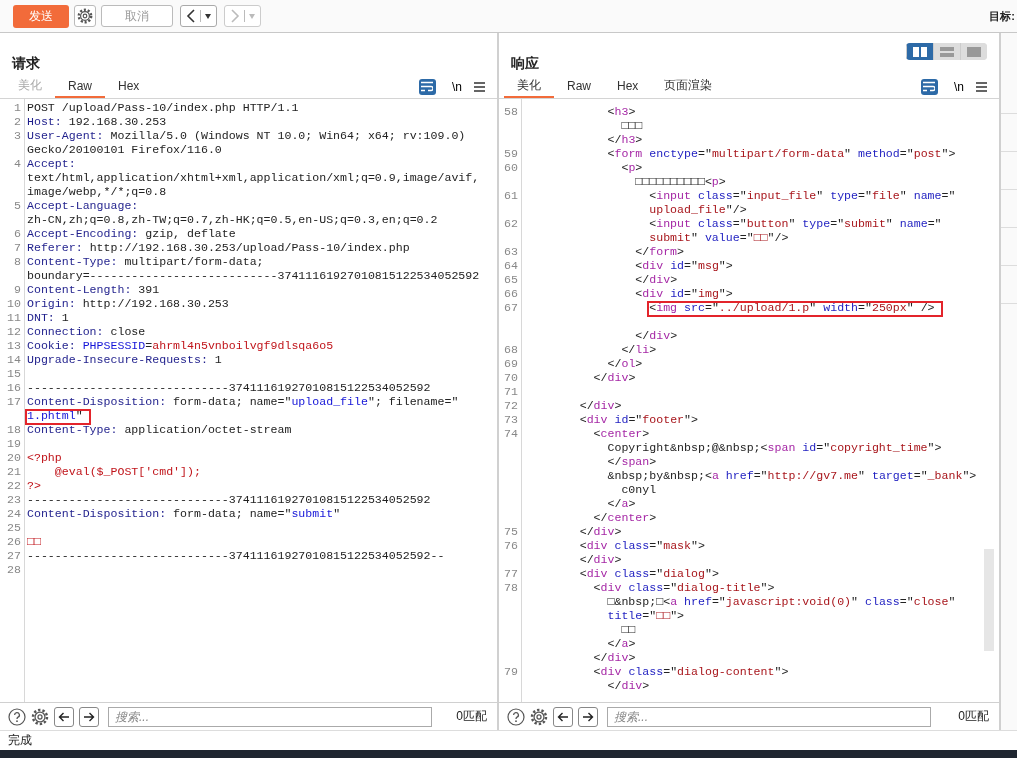 The width and height of the screenshot is (1017, 758). Describe the element at coordinates (639, 490) in the screenshot. I see `code-line: c0nyl` at that location.